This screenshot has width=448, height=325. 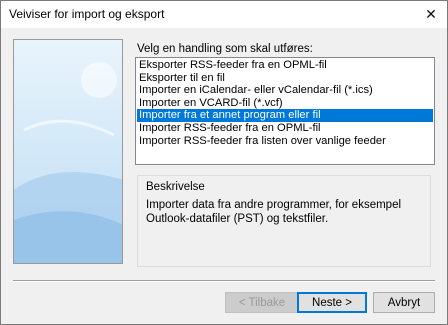 I want to click on cancel-button: Avbryt, so click(x=404, y=302).